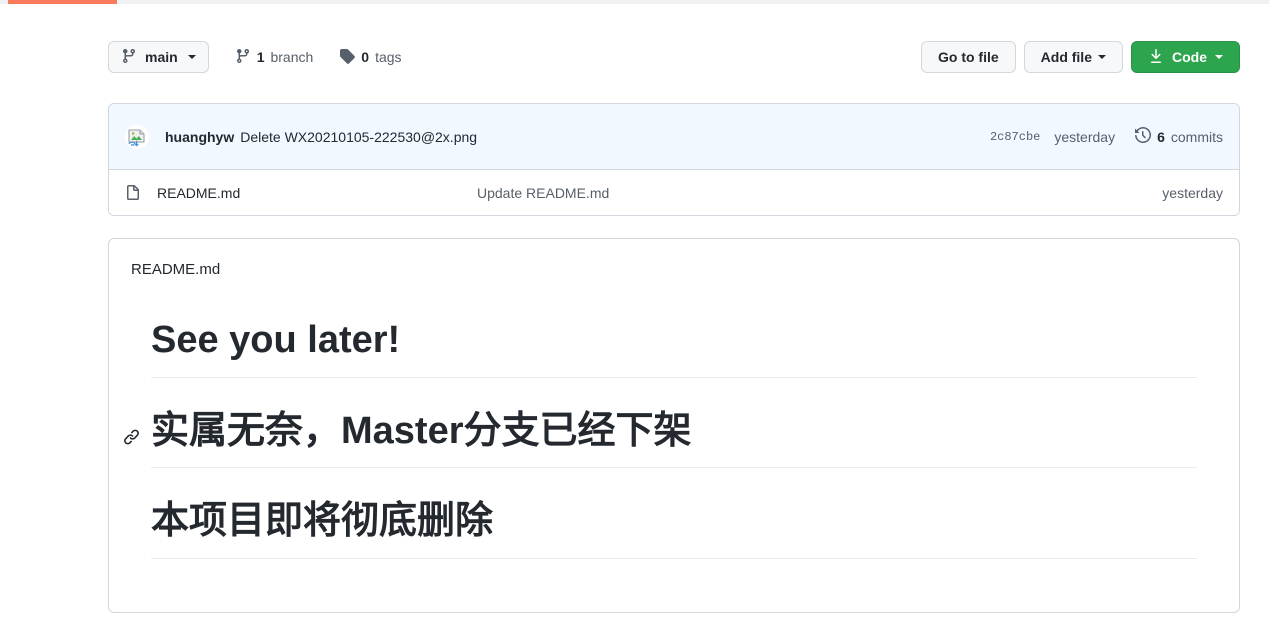 The height and width of the screenshot is (621, 1269). I want to click on toolbar-left-group: main 1 branch 0 tags, so click(255, 57).